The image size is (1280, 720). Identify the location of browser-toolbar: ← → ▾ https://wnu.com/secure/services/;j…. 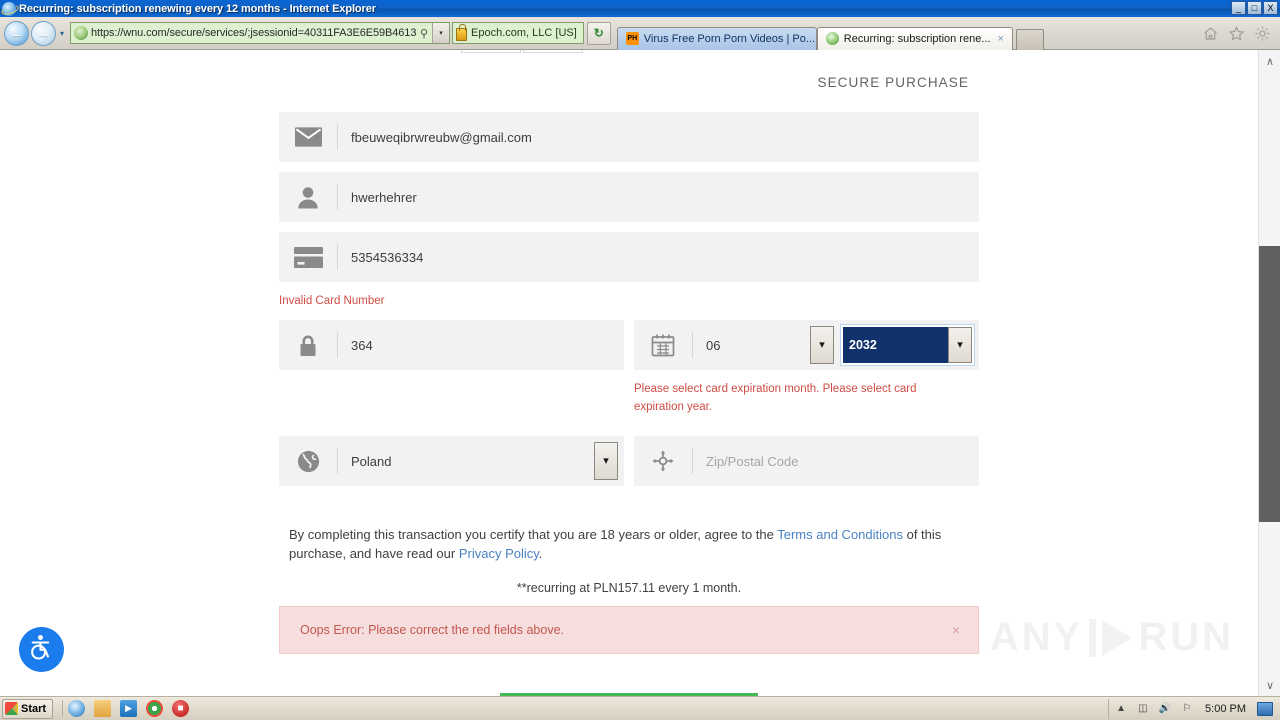
(640, 33).